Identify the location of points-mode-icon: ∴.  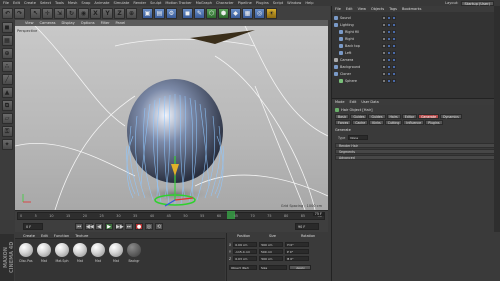
(7, 66).